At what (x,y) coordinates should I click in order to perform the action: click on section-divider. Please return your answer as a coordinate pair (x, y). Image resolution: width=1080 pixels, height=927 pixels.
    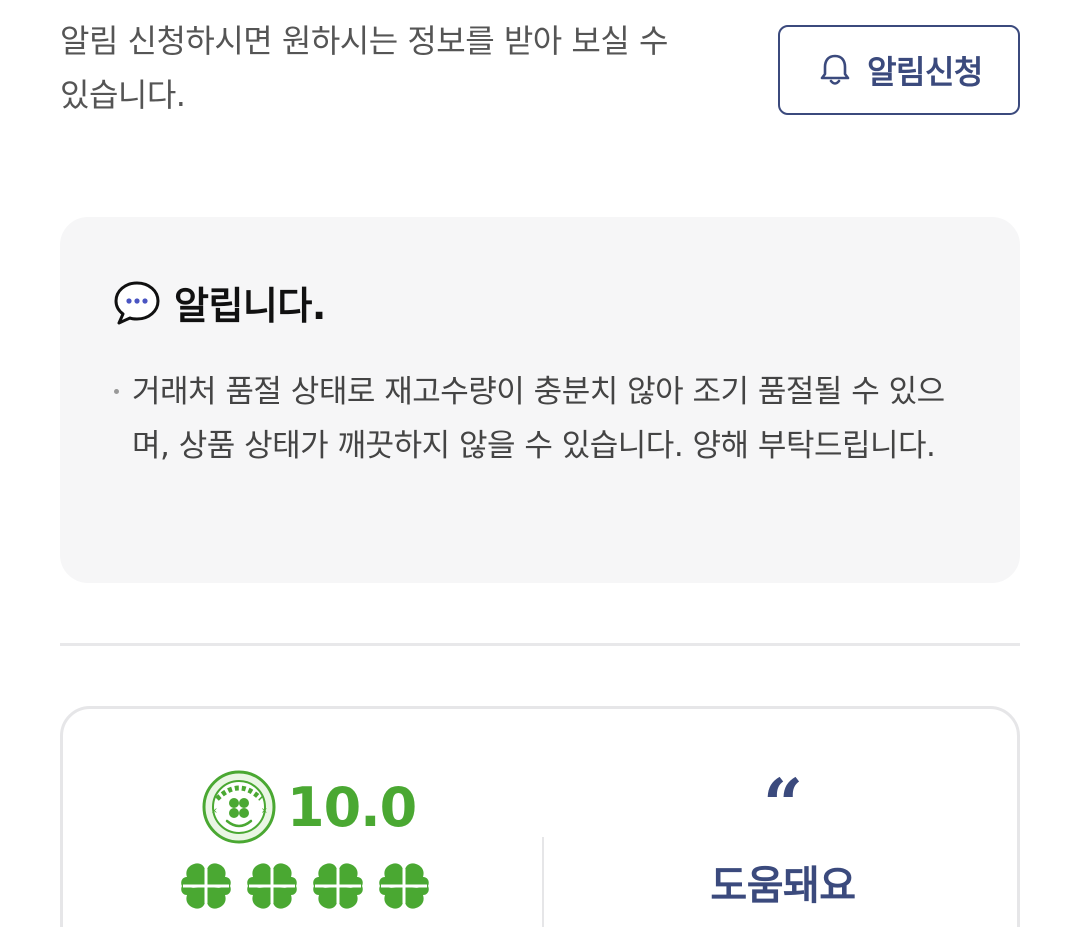
    Looking at the image, I should click on (540, 644).